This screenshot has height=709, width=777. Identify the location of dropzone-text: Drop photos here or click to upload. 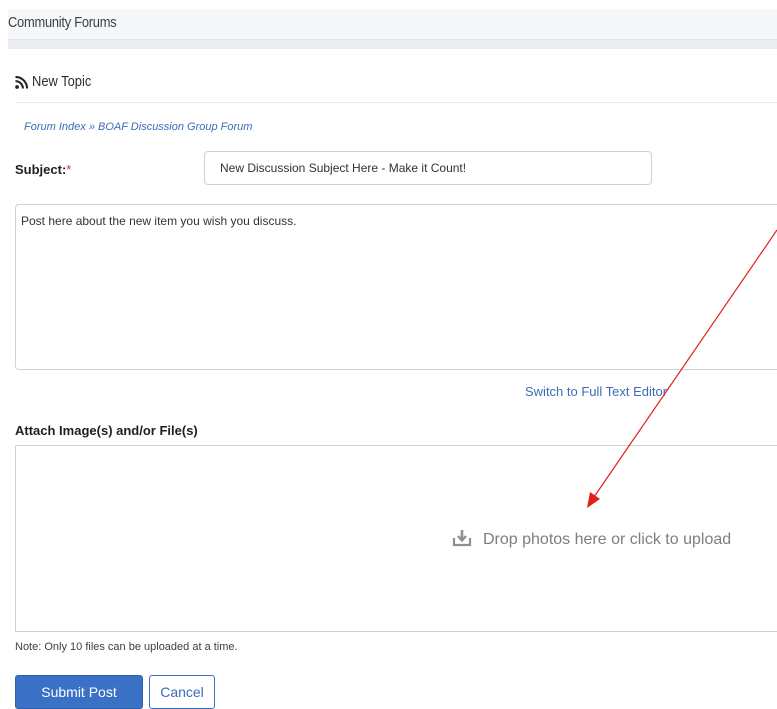
(607, 539).